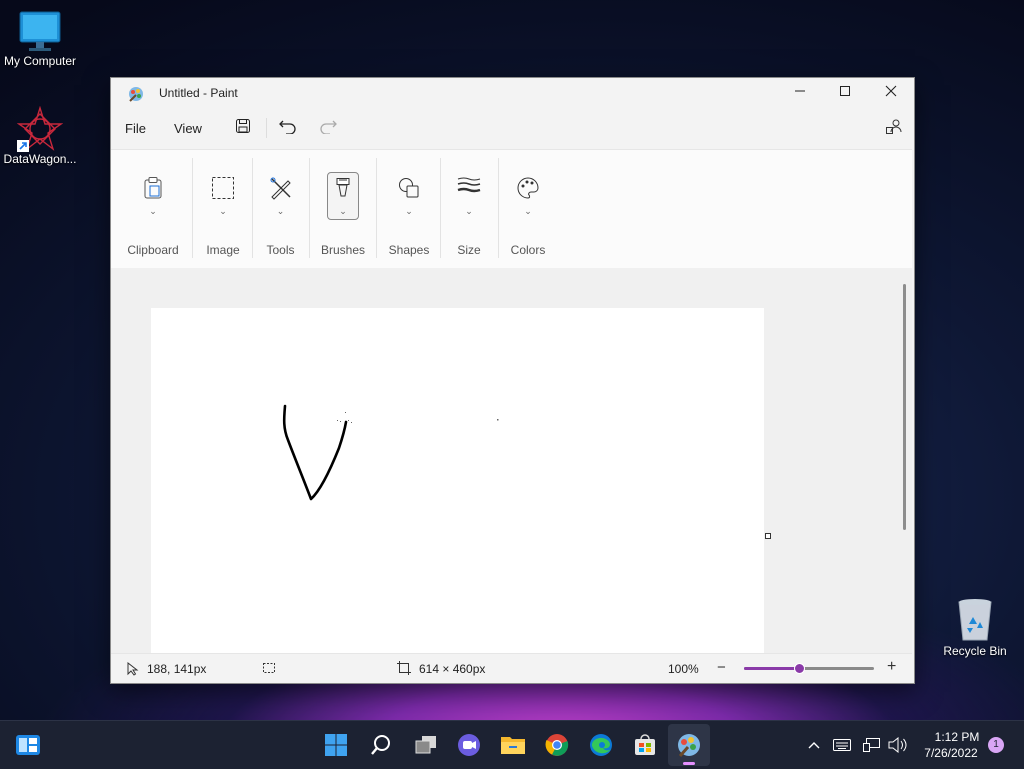 This screenshot has height=769, width=1024. I want to click on title-bar: Untitled - Paint, so click(512, 93).